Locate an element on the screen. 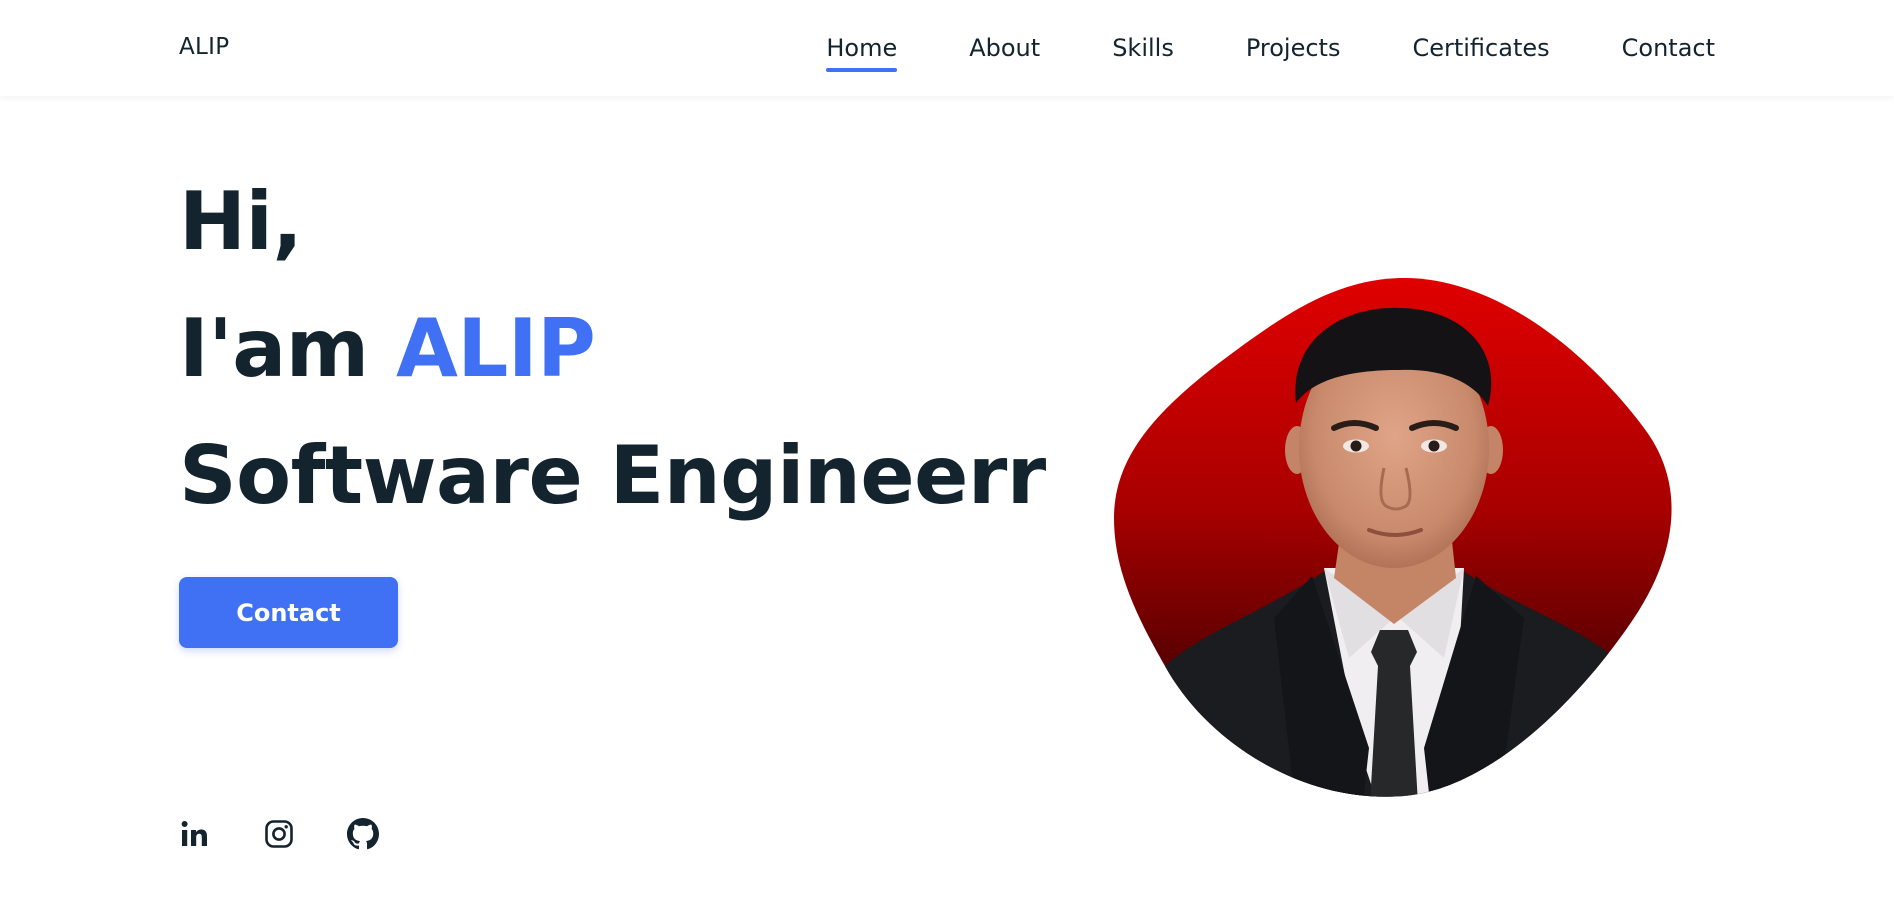 This screenshot has height=924, width=1894. nav-link-projects: Projects is located at coordinates (1293, 53).